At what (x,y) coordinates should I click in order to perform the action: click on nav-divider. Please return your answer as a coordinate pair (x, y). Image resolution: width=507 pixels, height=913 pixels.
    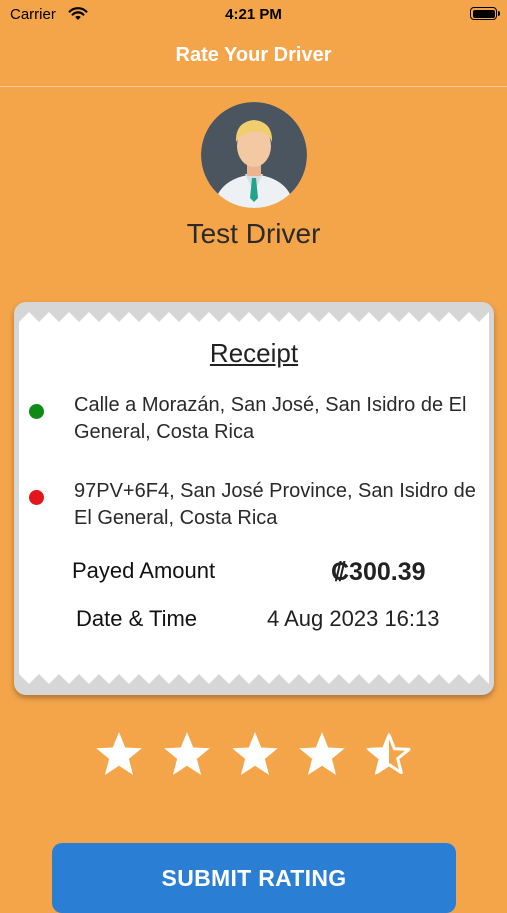
    Looking at the image, I should click on (253, 86).